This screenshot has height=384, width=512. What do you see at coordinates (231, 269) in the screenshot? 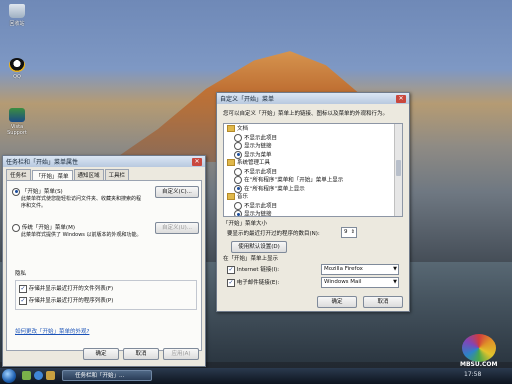
I see `internet-link-checkbox: ✓` at bounding box center [231, 269].